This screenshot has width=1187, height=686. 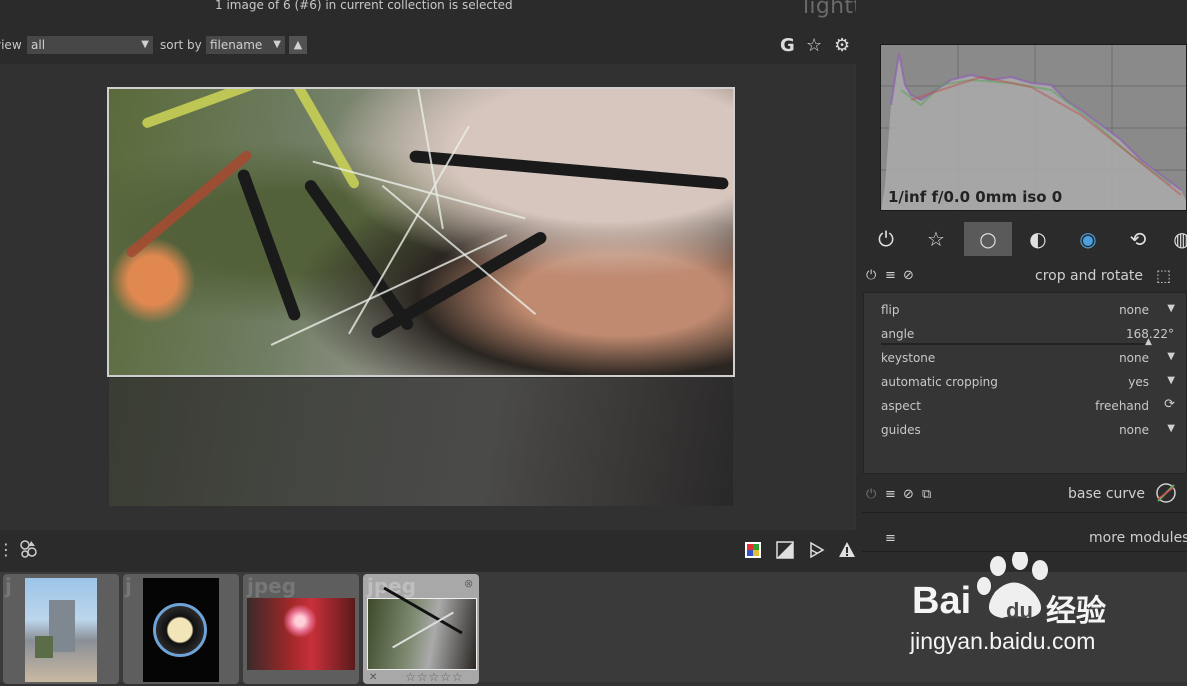 What do you see at coordinates (814, 46) in the screenshot?
I see `star-icon: ☆` at bounding box center [814, 46].